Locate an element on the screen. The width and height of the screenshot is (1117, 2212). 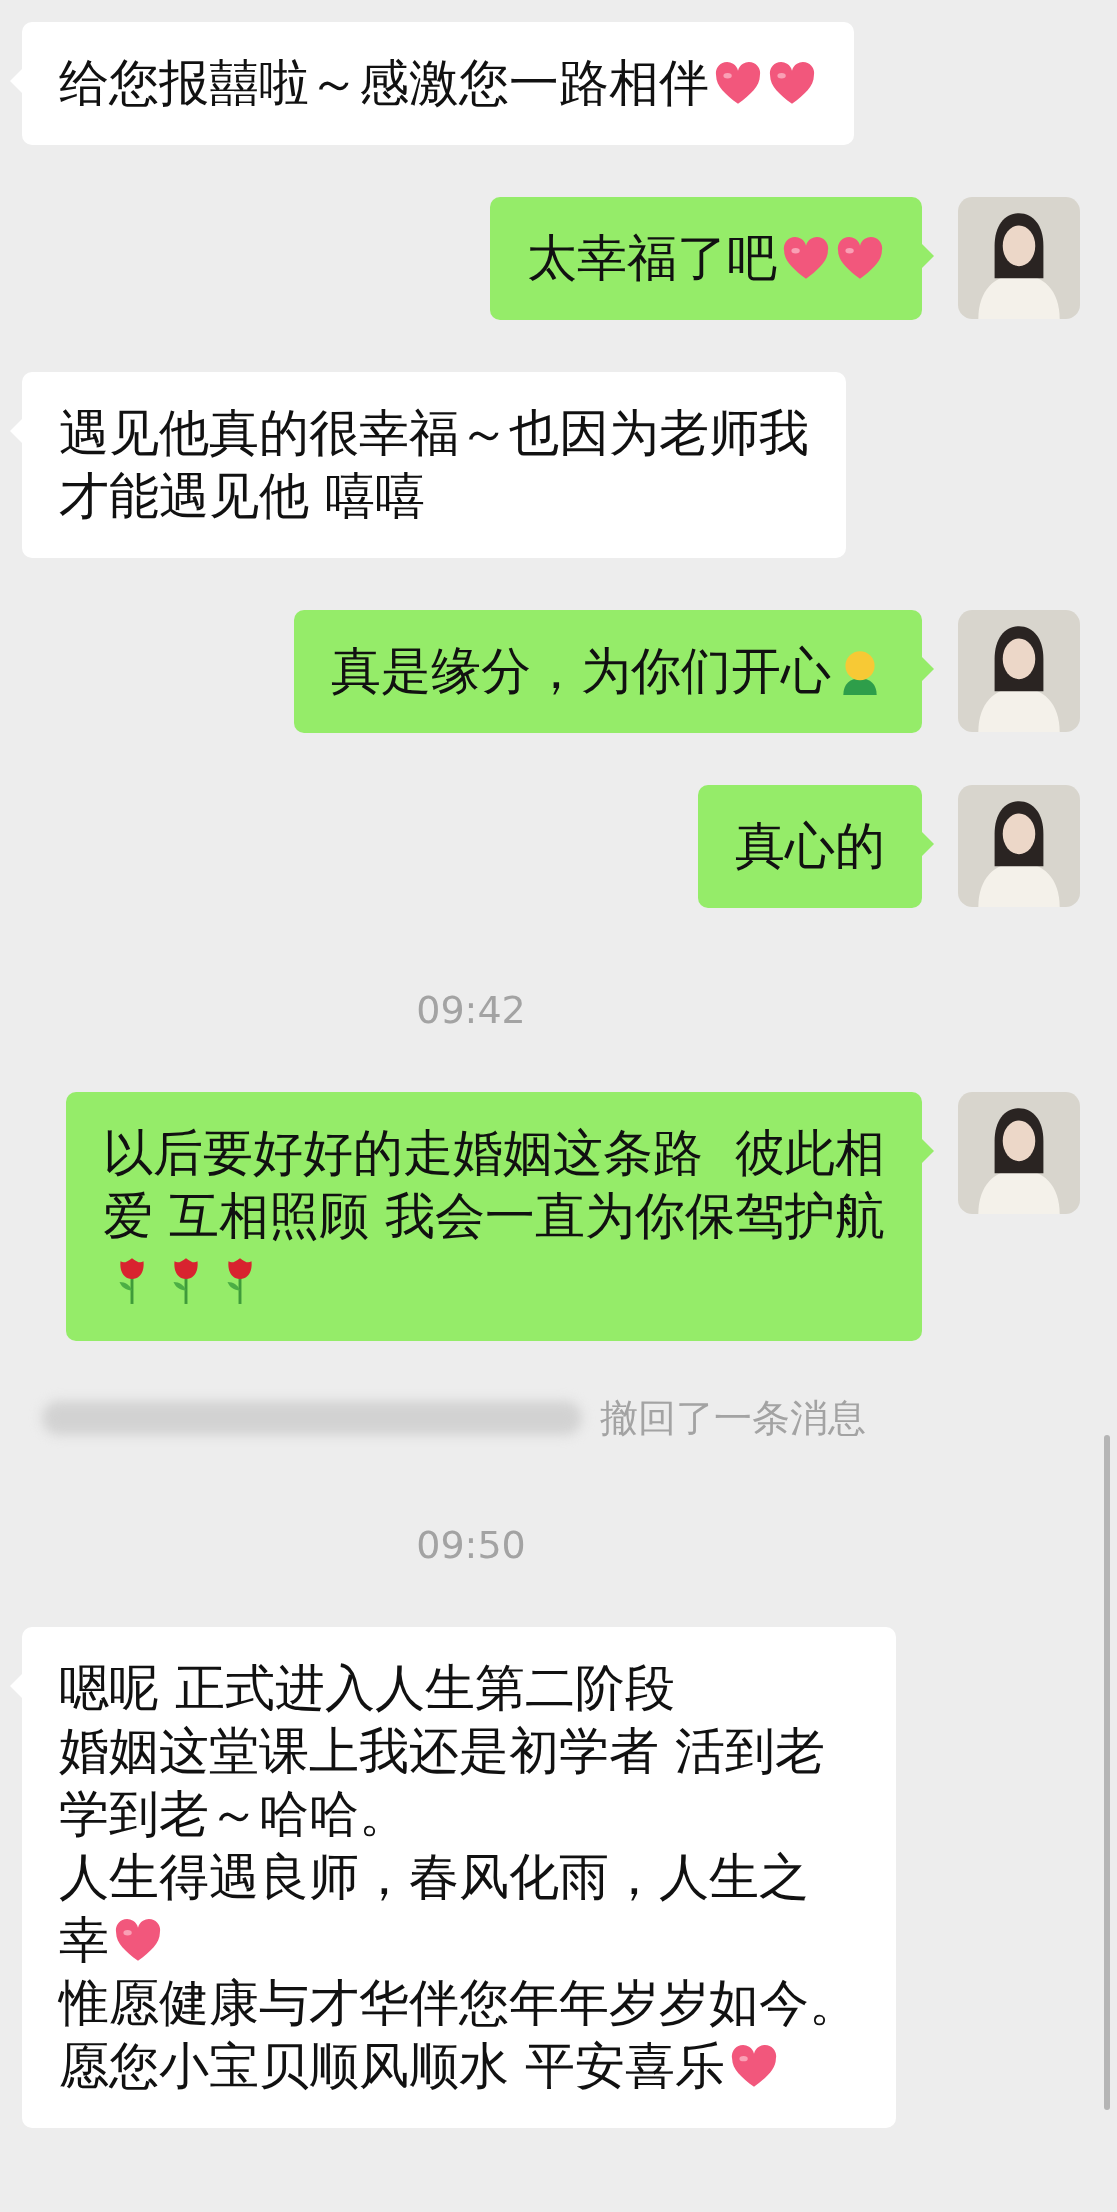
timestamp: 09:42 is located at coordinates (471, 1010).